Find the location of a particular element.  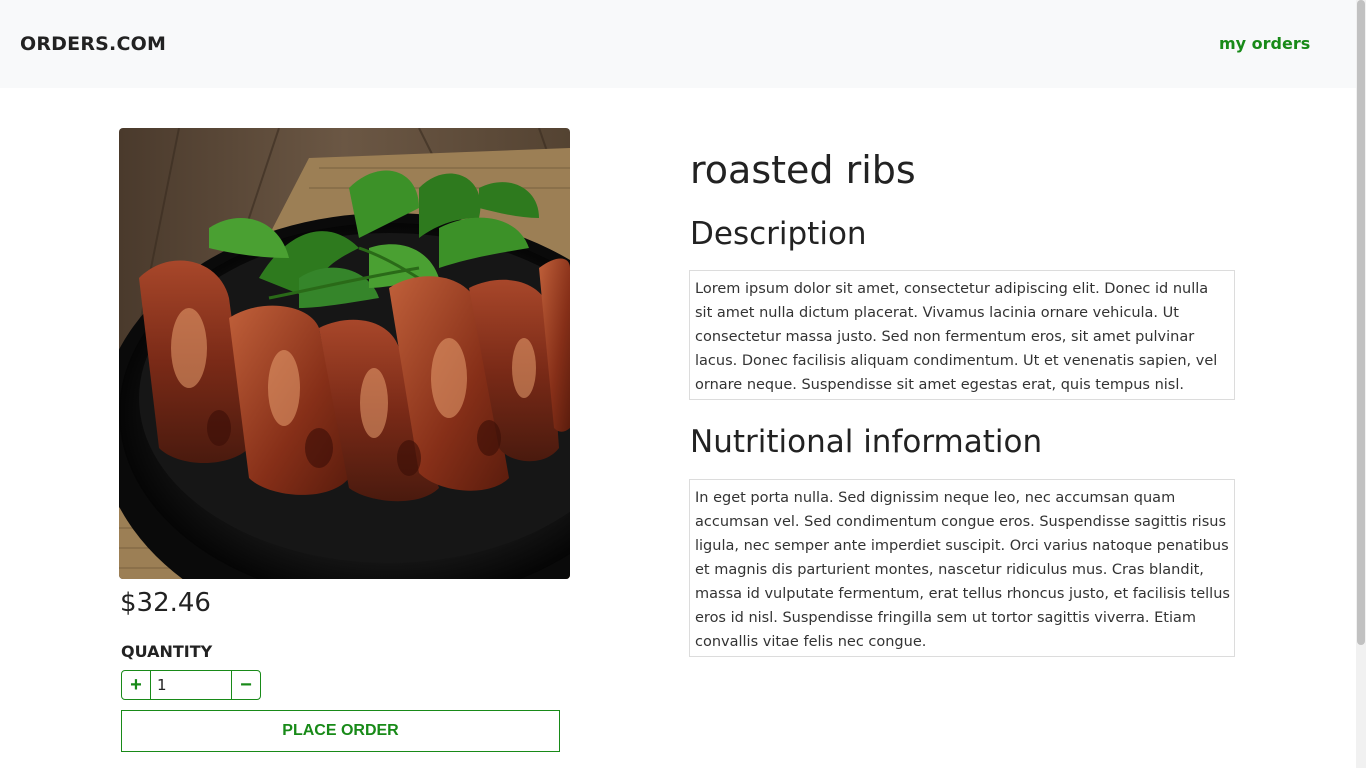

quantity-input is located at coordinates (191, 685).